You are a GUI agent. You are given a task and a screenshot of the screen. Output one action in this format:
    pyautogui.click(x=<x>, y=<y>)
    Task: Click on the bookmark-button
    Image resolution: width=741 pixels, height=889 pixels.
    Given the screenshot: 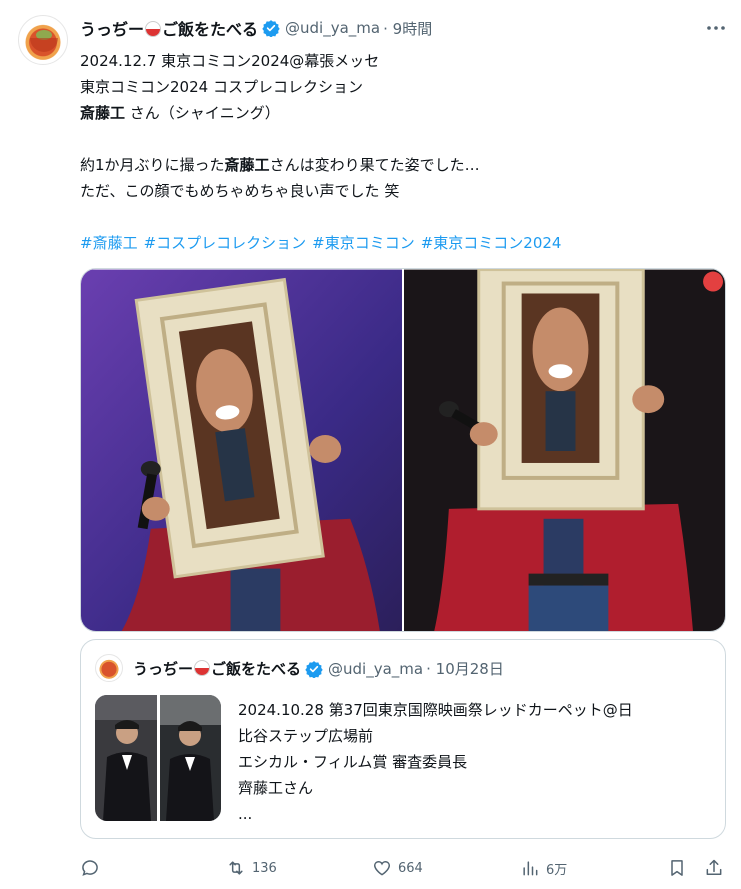 What is the action you would take?
    pyautogui.click(x=677, y=868)
    